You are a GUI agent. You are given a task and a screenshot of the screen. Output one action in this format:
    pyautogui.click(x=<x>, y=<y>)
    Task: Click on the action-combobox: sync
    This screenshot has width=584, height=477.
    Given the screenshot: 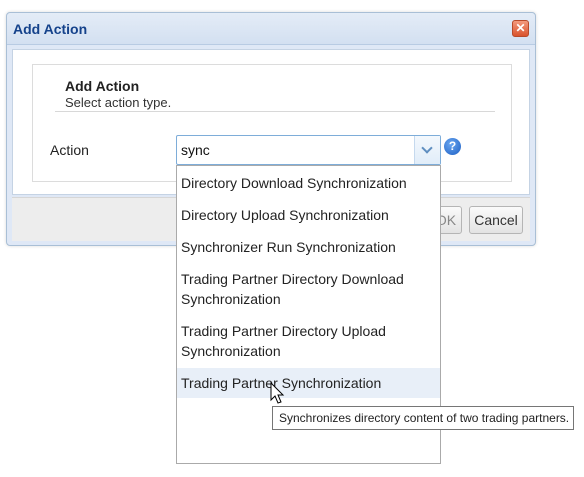 What is the action you would take?
    pyautogui.click(x=308, y=150)
    